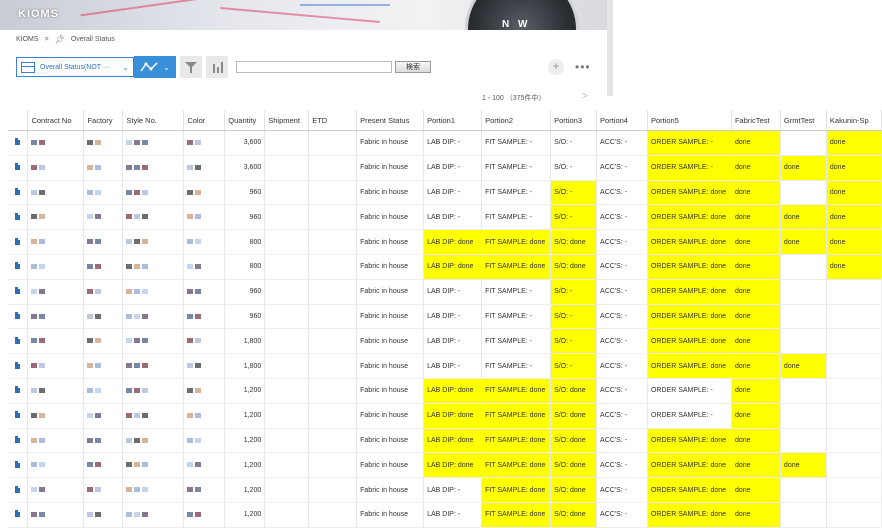  What do you see at coordinates (103, 143) in the screenshot?
I see `factory-cell` at bounding box center [103, 143].